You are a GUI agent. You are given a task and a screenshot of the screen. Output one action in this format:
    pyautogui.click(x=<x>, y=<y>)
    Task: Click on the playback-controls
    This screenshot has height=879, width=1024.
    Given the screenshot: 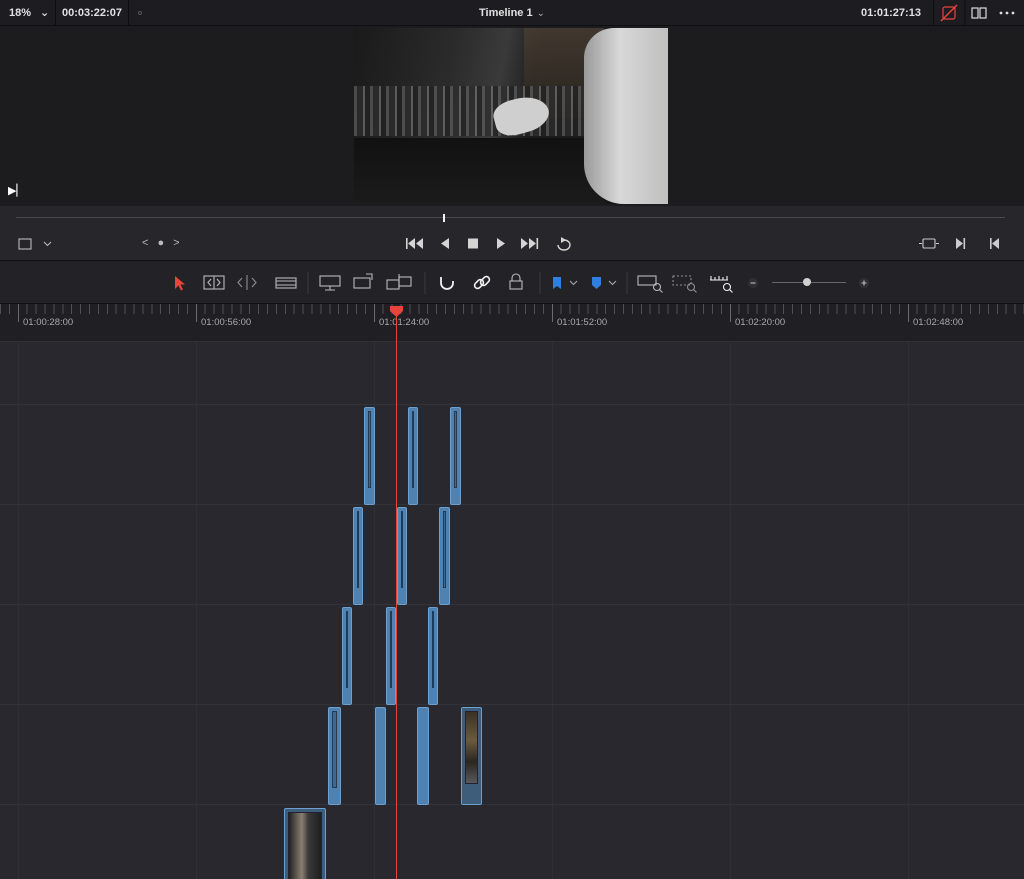 What is the action you would take?
    pyautogui.click(x=488, y=244)
    